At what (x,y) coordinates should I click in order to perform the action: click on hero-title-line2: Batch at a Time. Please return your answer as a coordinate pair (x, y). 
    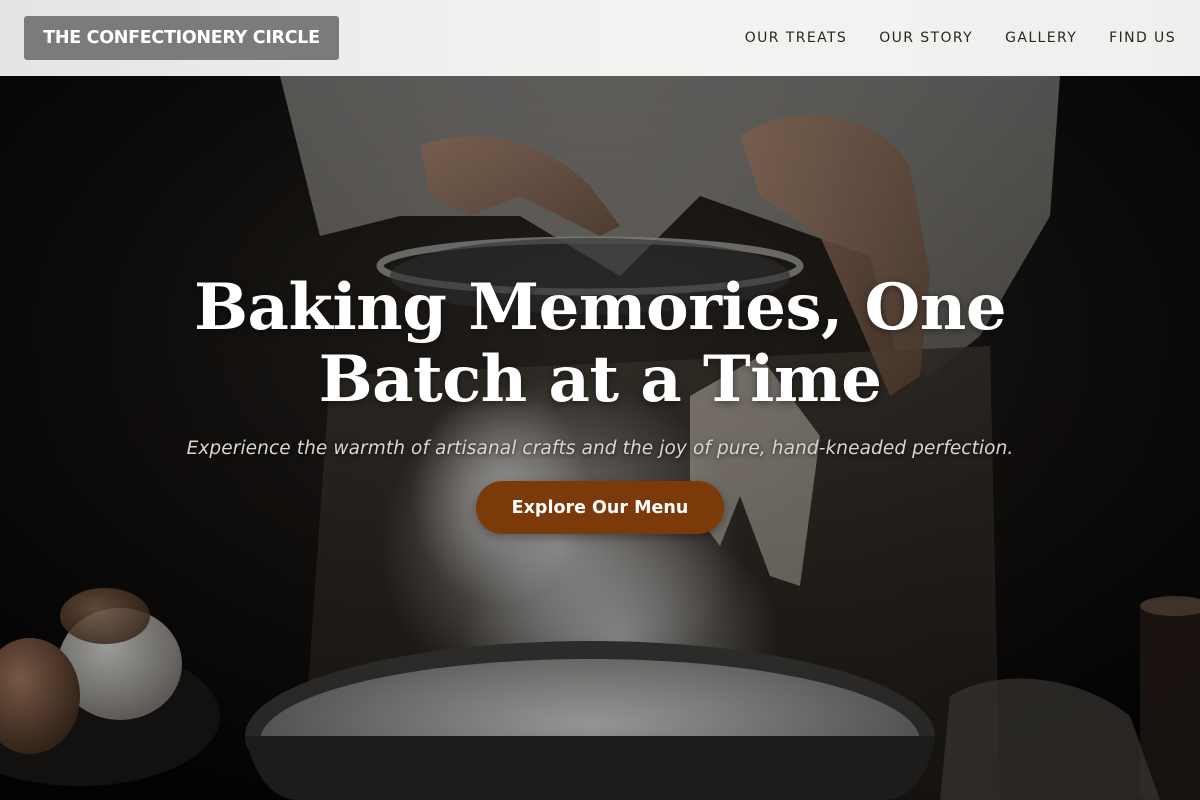
    Looking at the image, I should click on (600, 379).